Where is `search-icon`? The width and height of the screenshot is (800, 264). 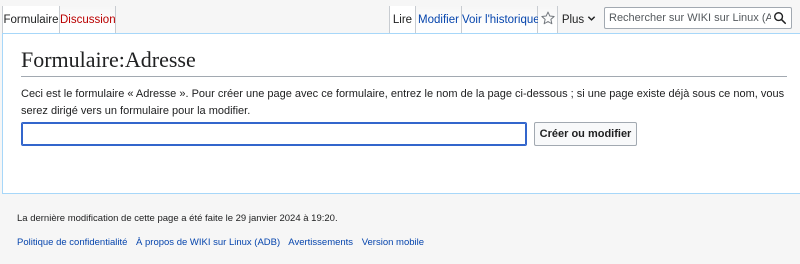
search-icon is located at coordinates (780, 18).